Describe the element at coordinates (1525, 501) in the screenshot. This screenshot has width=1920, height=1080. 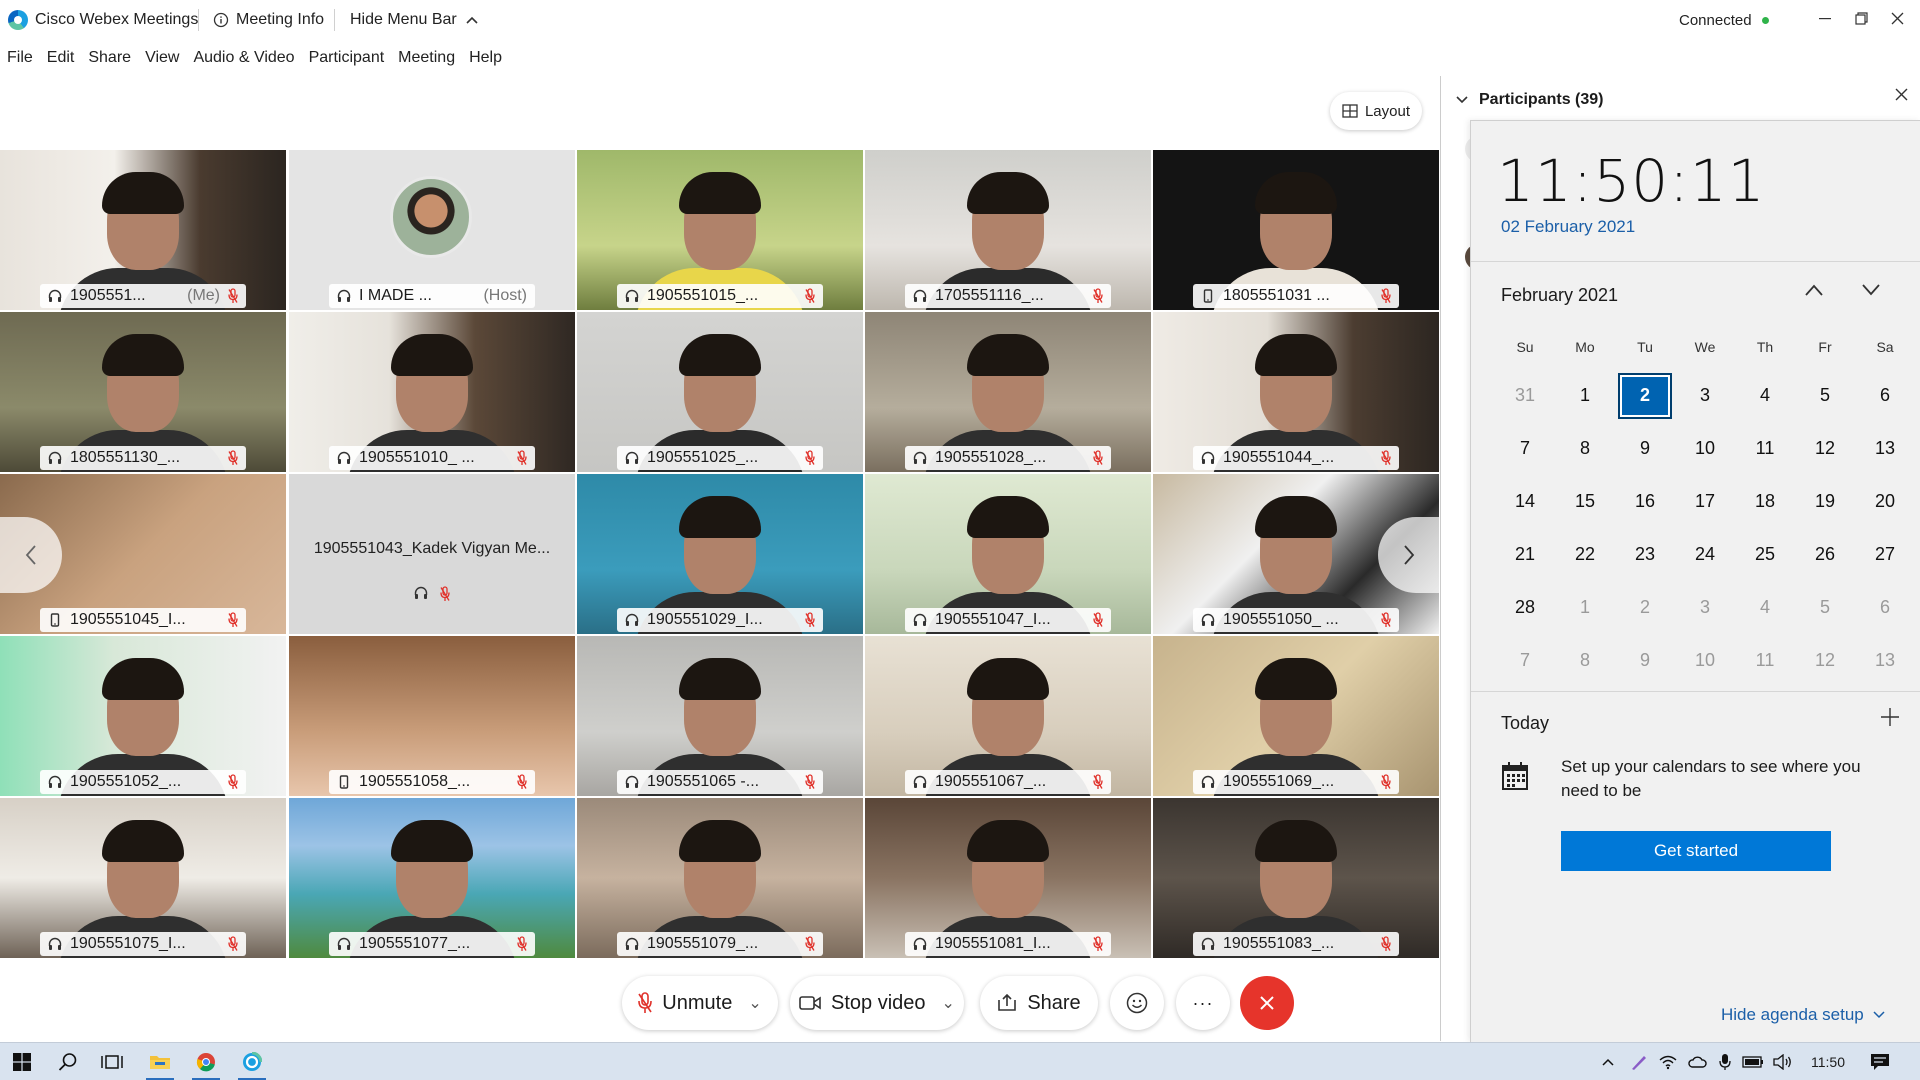
I see `calendar-day: 14` at that location.